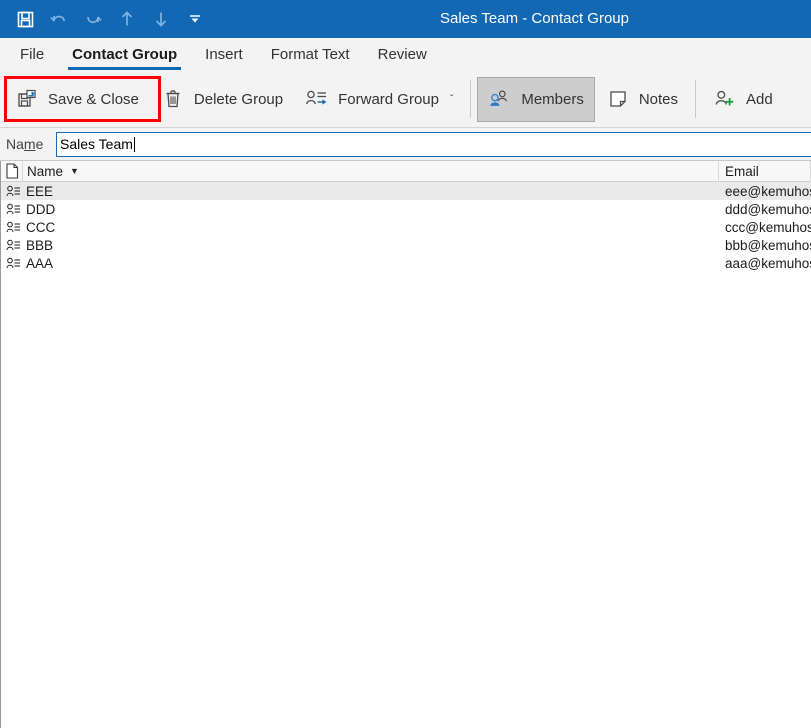 The width and height of the screenshot is (811, 728). Describe the element at coordinates (388, 99) in the screenshot. I see `forward-group-label: Forward Group` at that location.